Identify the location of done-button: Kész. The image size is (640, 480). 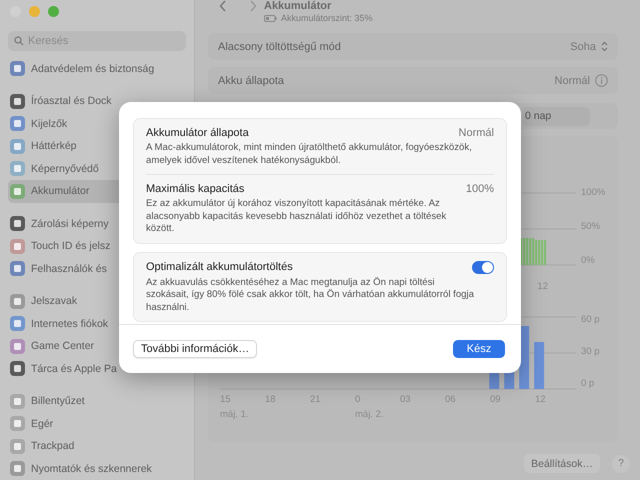
(479, 349).